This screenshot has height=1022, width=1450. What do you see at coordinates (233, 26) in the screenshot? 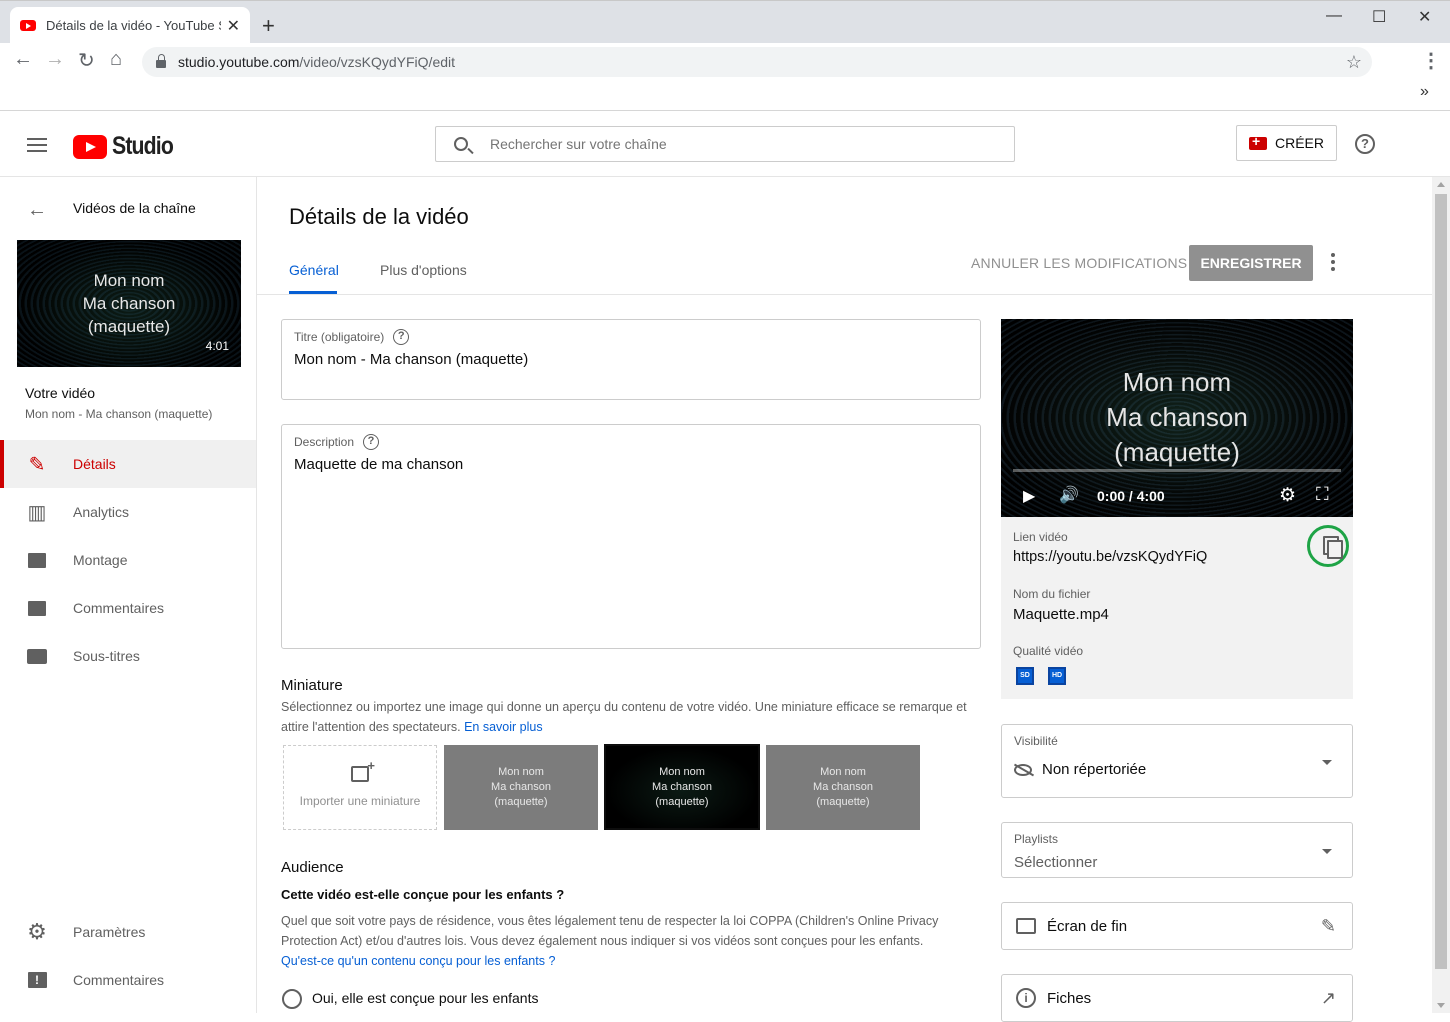
I see `tab-close-icon: ✕` at bounding box center [233, 26].